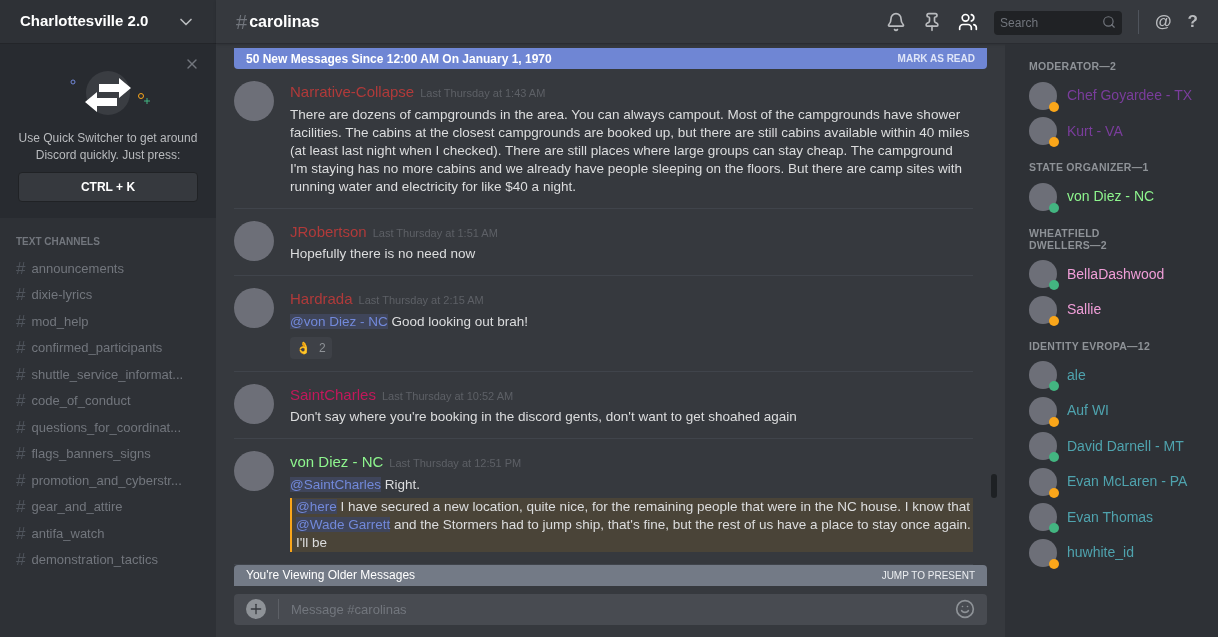 The width and height of the screenshot is (1218, 637). What do you see at coordinates (242, 22) in the screenshot?
I see `channel-hash: #` at bounding box center [242, 22].